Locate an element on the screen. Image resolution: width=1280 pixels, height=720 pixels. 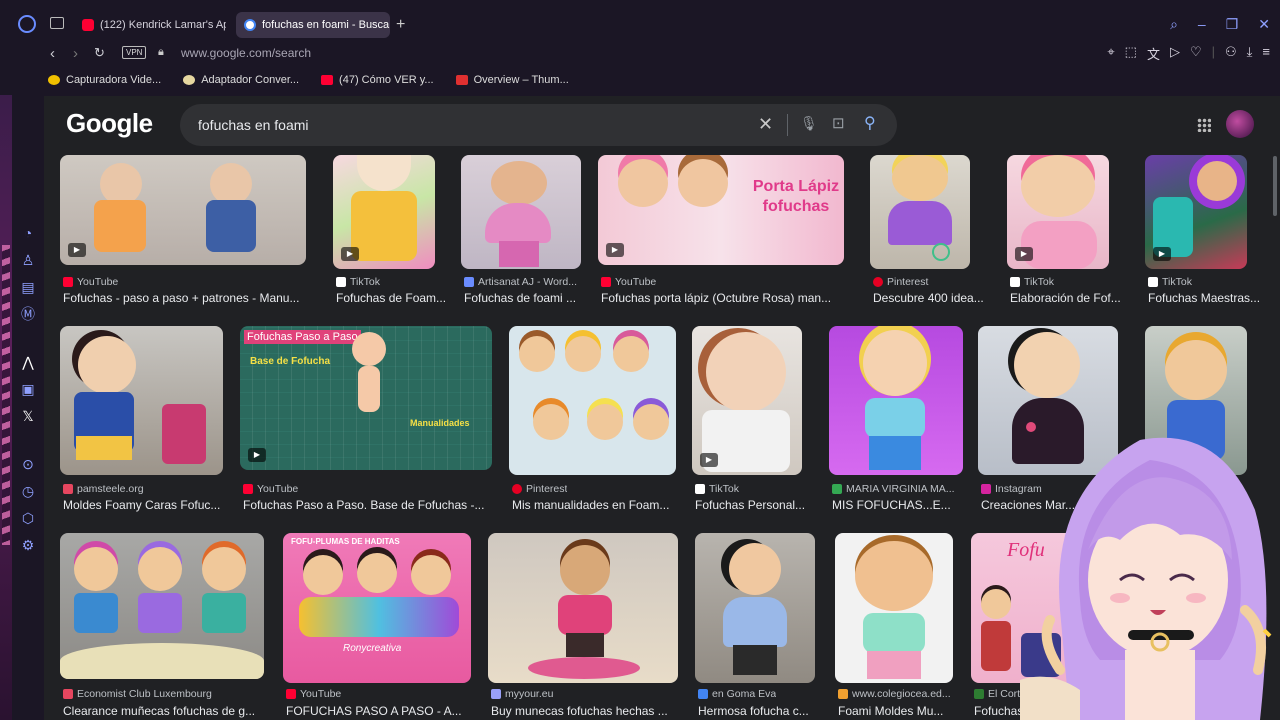
aria-icon: ◔ is located at coordinates (28, 233).